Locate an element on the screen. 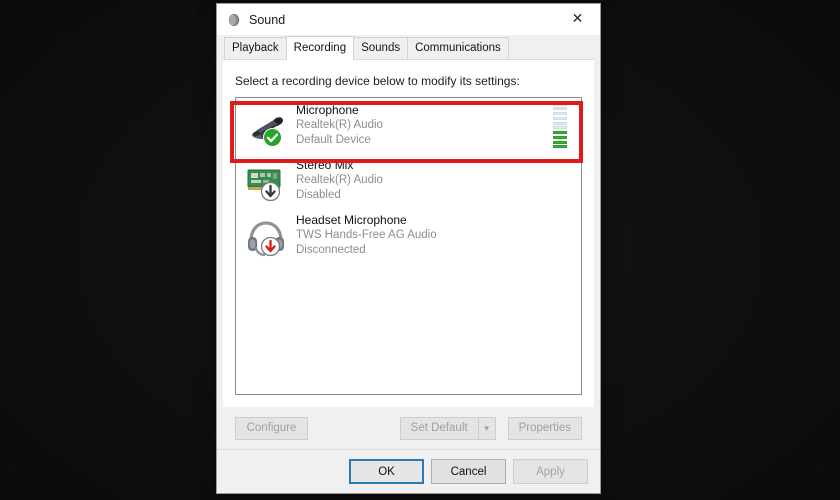 The height and width of the screenshot is (500, 840). desktop-microphone-icon is located at coordinates (267, 126).